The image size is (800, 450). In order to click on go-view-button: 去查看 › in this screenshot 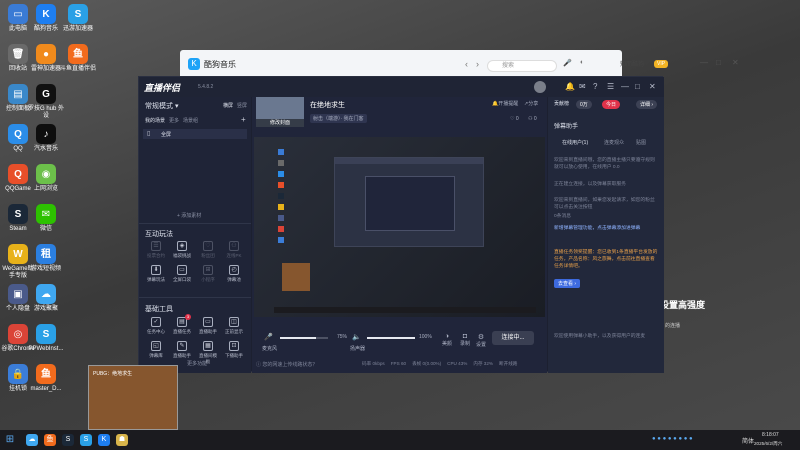, I will do `click(567, 283)`.